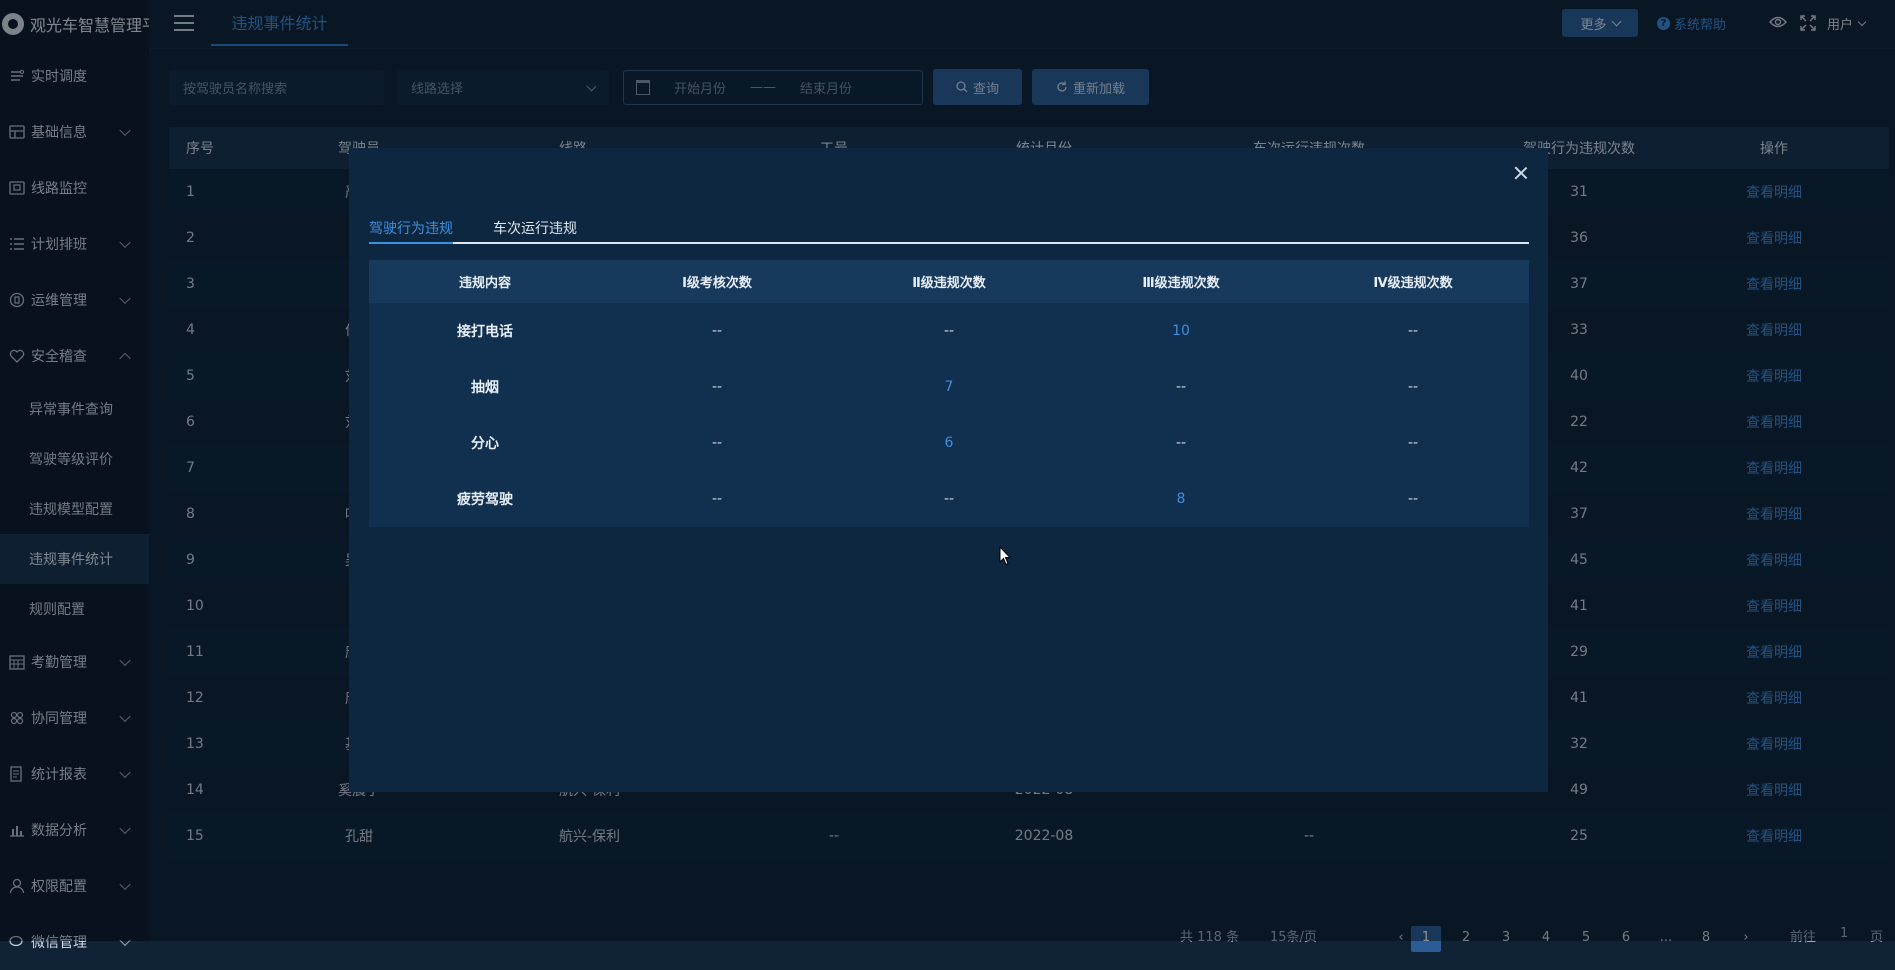 The height and width of the screenshot is (970, 1895). I want to click on close-icon, so click(1521, 173).